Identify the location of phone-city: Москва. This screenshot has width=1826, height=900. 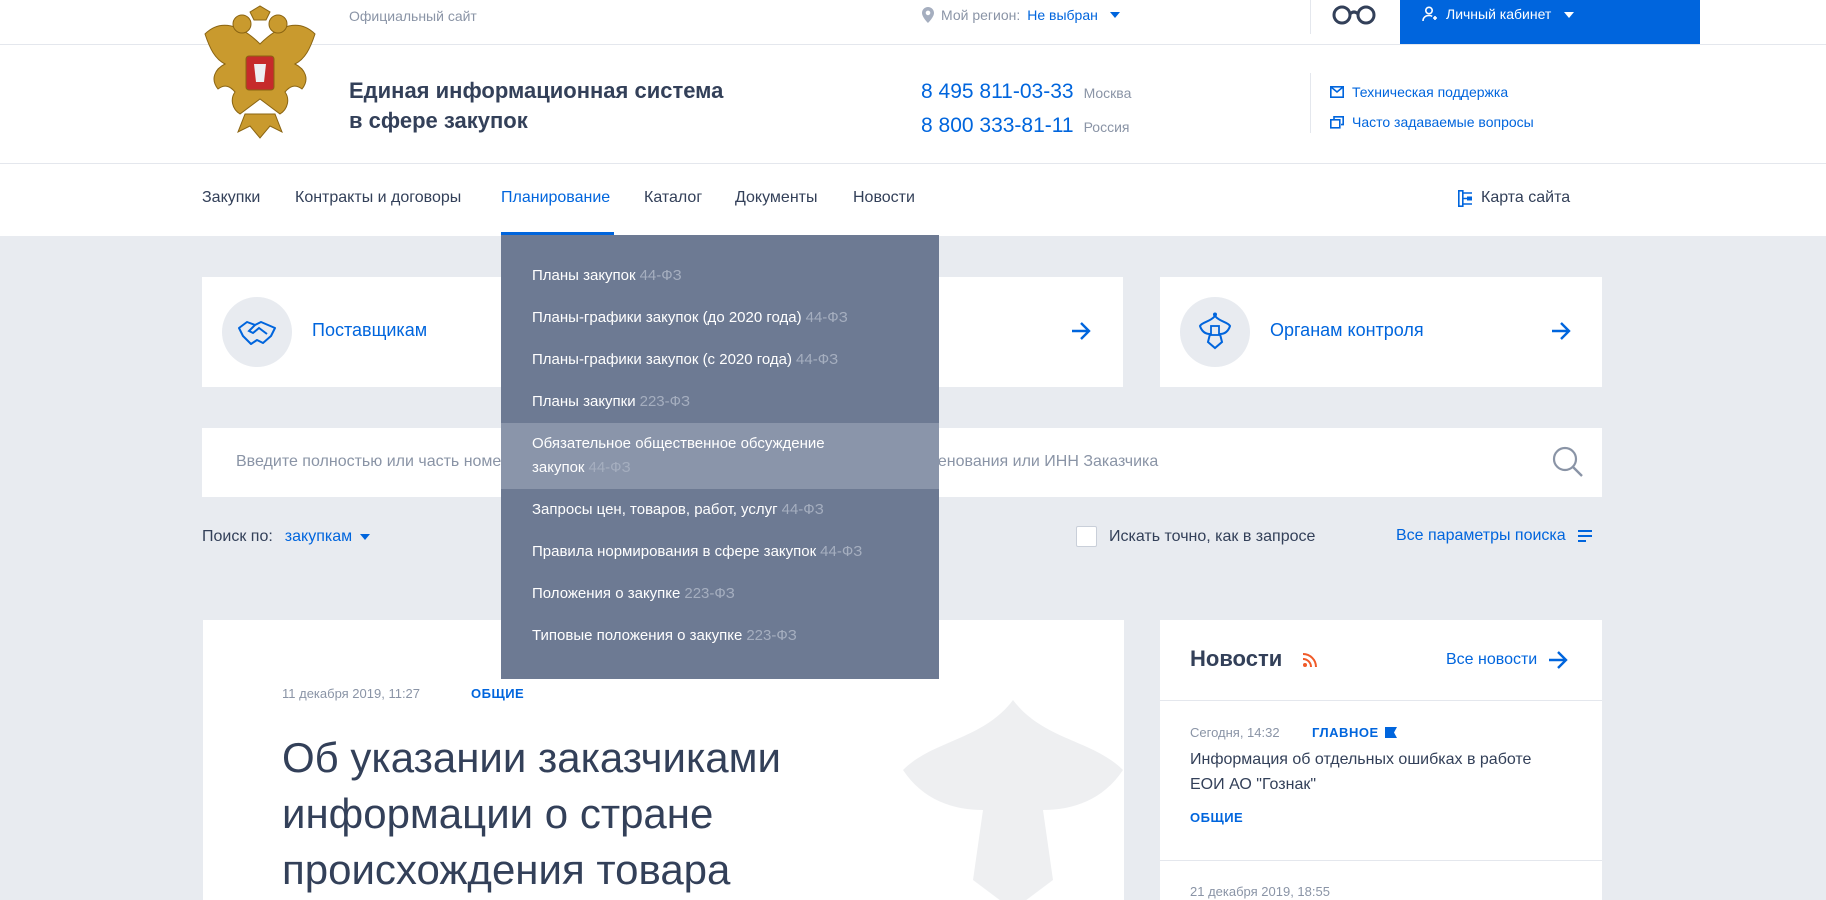
(1107, 93).